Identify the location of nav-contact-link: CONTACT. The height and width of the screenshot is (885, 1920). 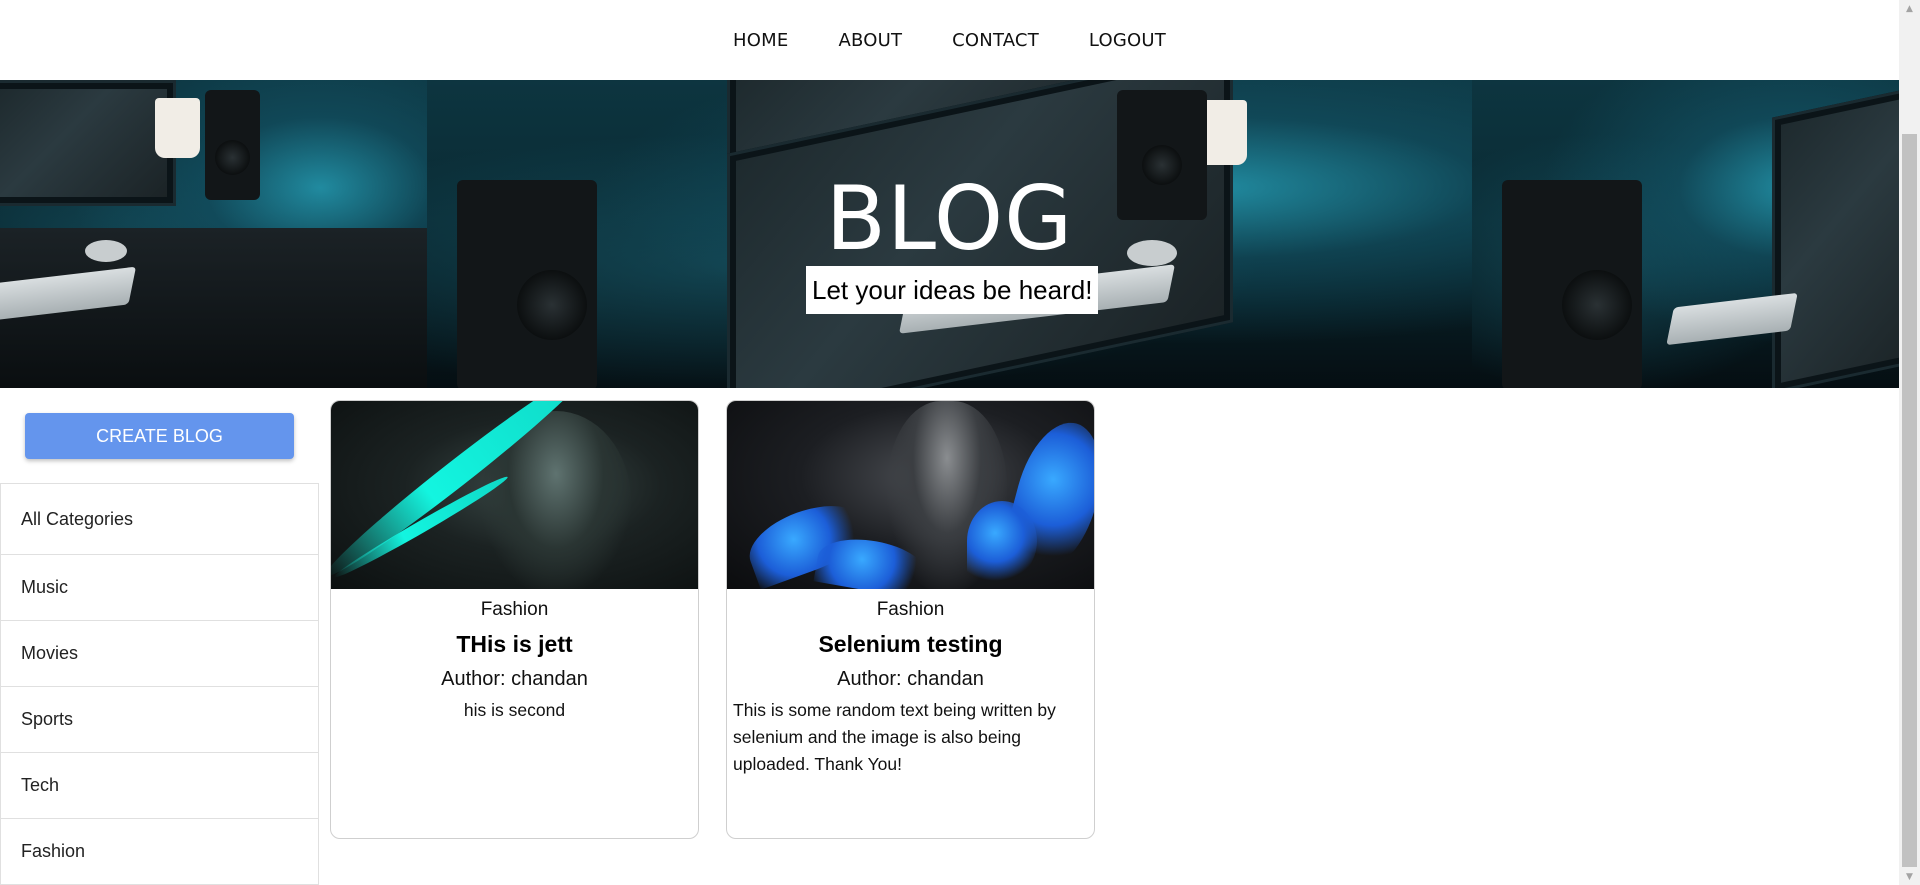
(995, 40).